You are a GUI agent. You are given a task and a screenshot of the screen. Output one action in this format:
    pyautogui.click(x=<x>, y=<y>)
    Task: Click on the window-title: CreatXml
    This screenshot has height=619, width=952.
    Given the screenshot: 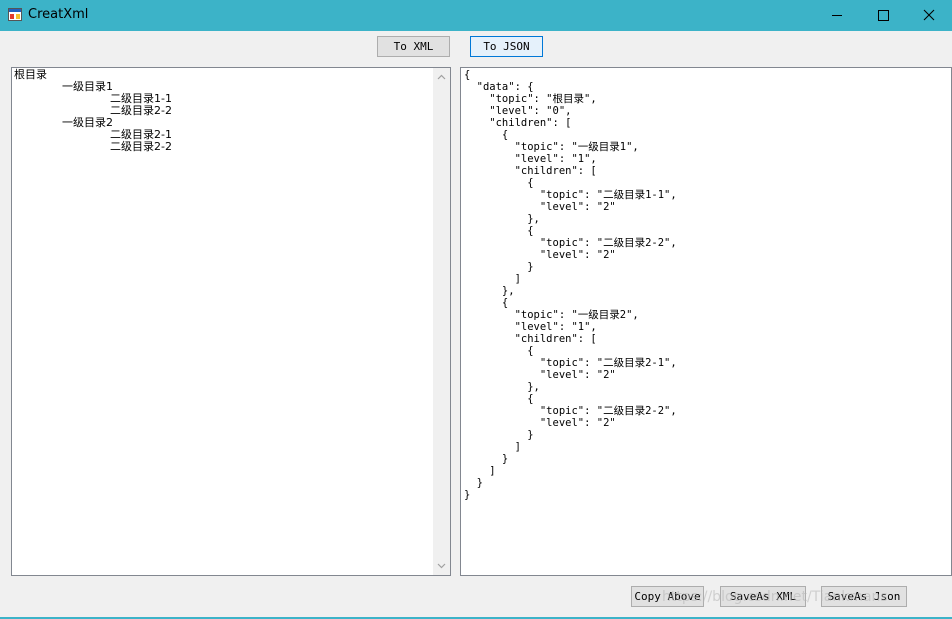 What is the action you would take?
    pyautogui.click(x=58, y=14)
    